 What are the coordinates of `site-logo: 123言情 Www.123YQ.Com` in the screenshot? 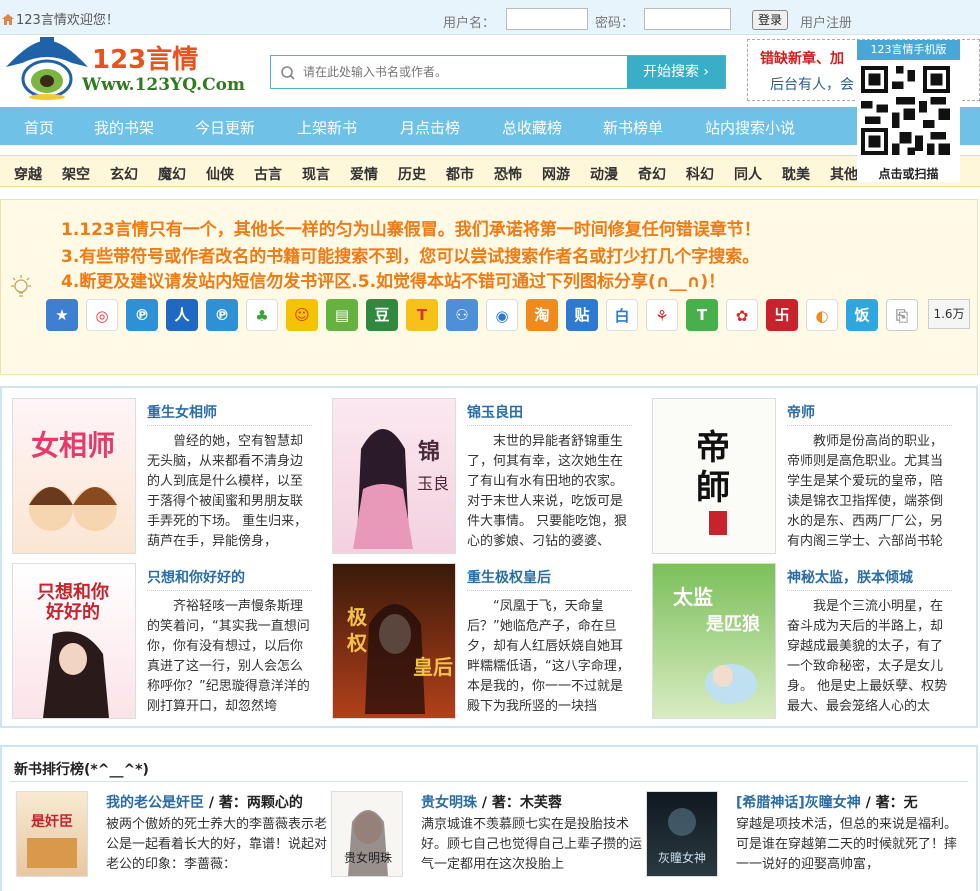 It's located at (127, 70).